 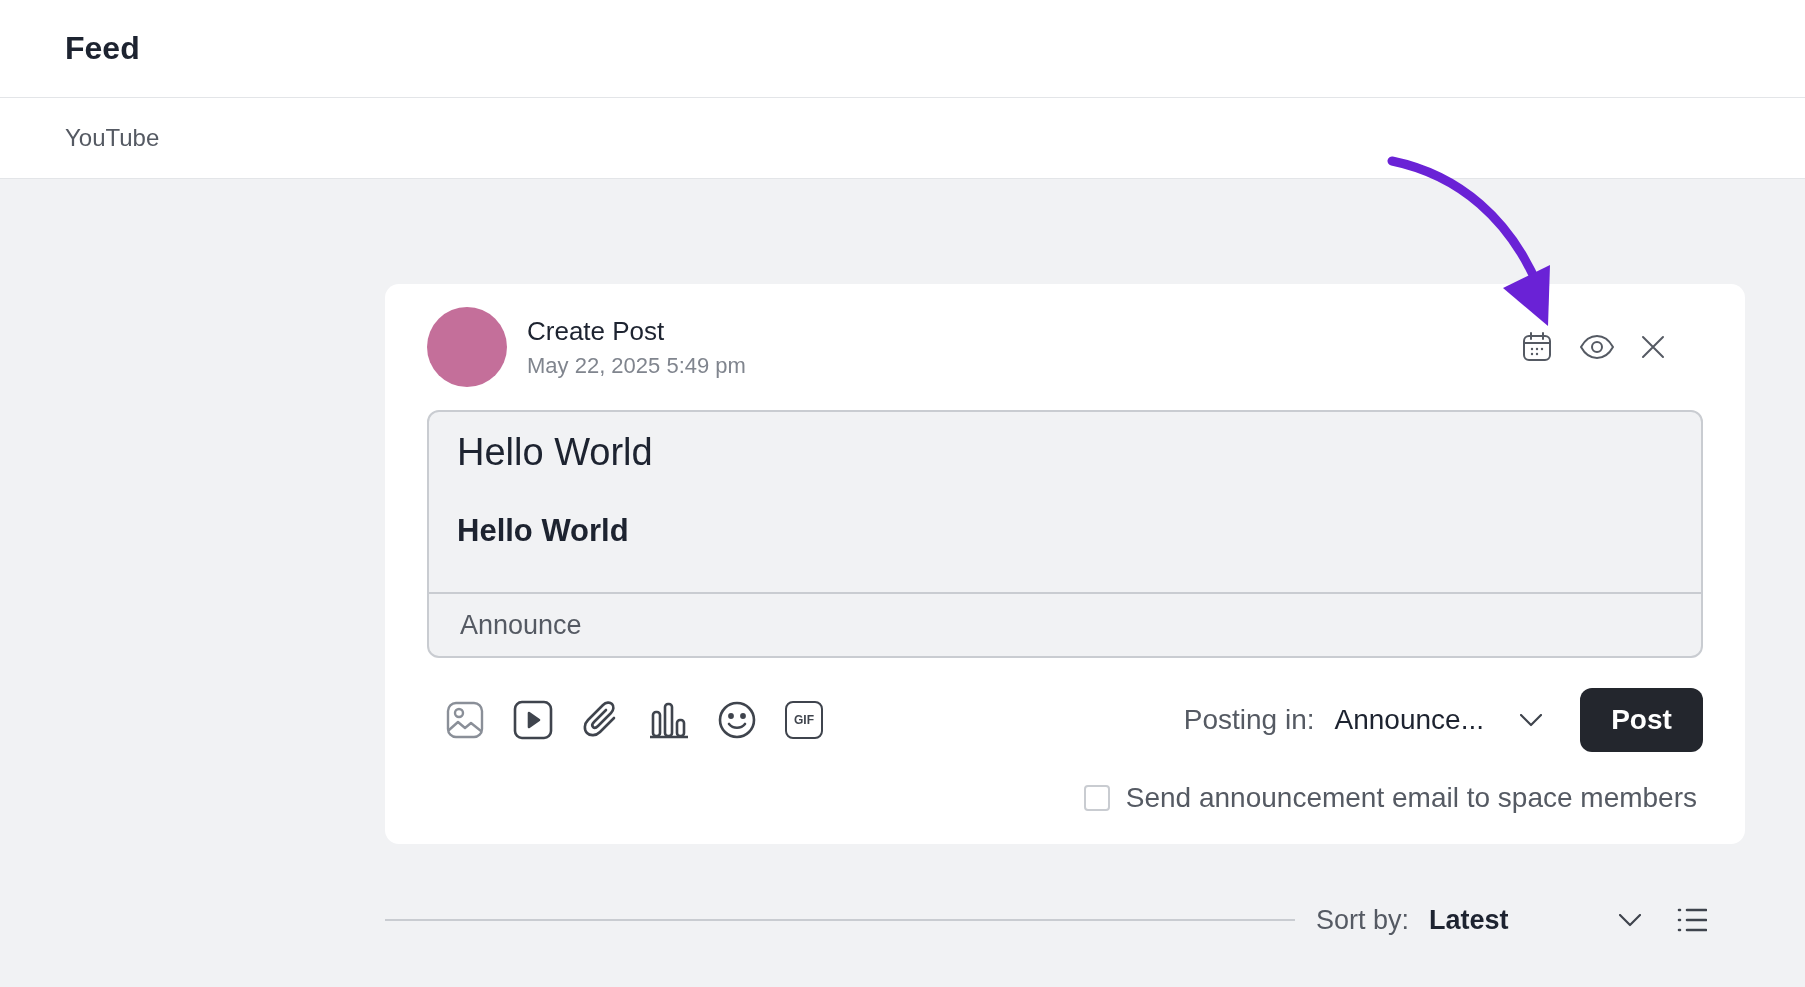 I want to click on image-button, so click(x=465, y=720).